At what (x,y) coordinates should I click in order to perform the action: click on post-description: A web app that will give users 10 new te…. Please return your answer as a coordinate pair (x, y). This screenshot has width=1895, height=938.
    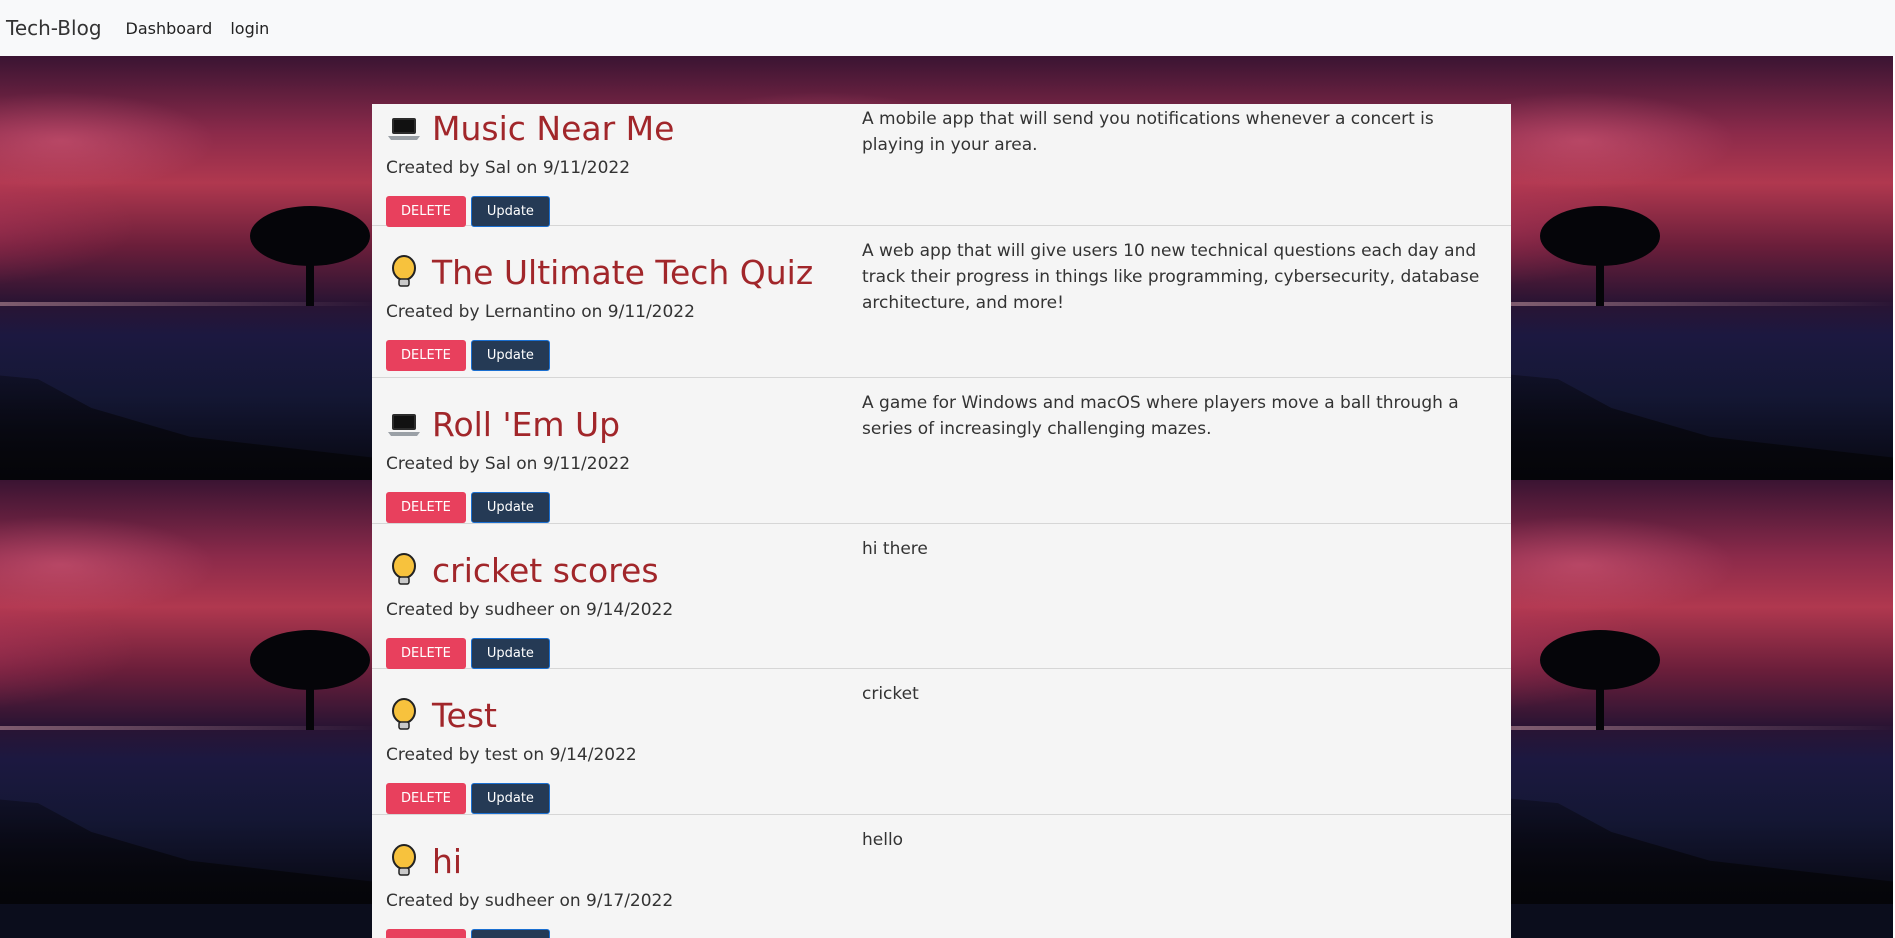
    Looking at the image, I should click on (1171, 277).